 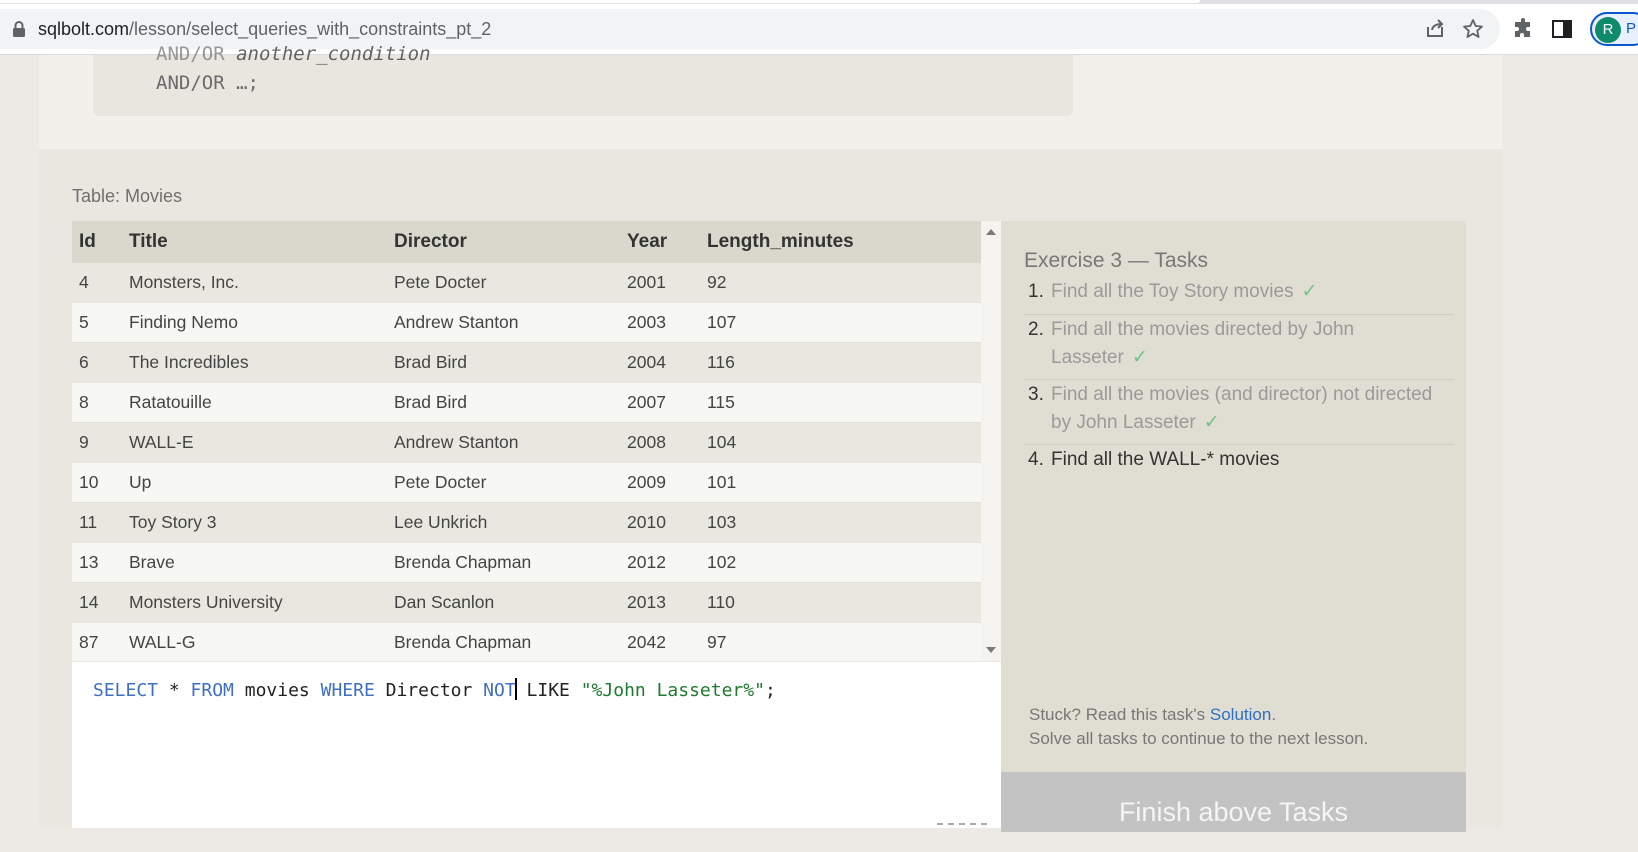 I want to click on table-row: 14 Monsters University Dan Scanlon 2013 110, so click(x=526, y=602).